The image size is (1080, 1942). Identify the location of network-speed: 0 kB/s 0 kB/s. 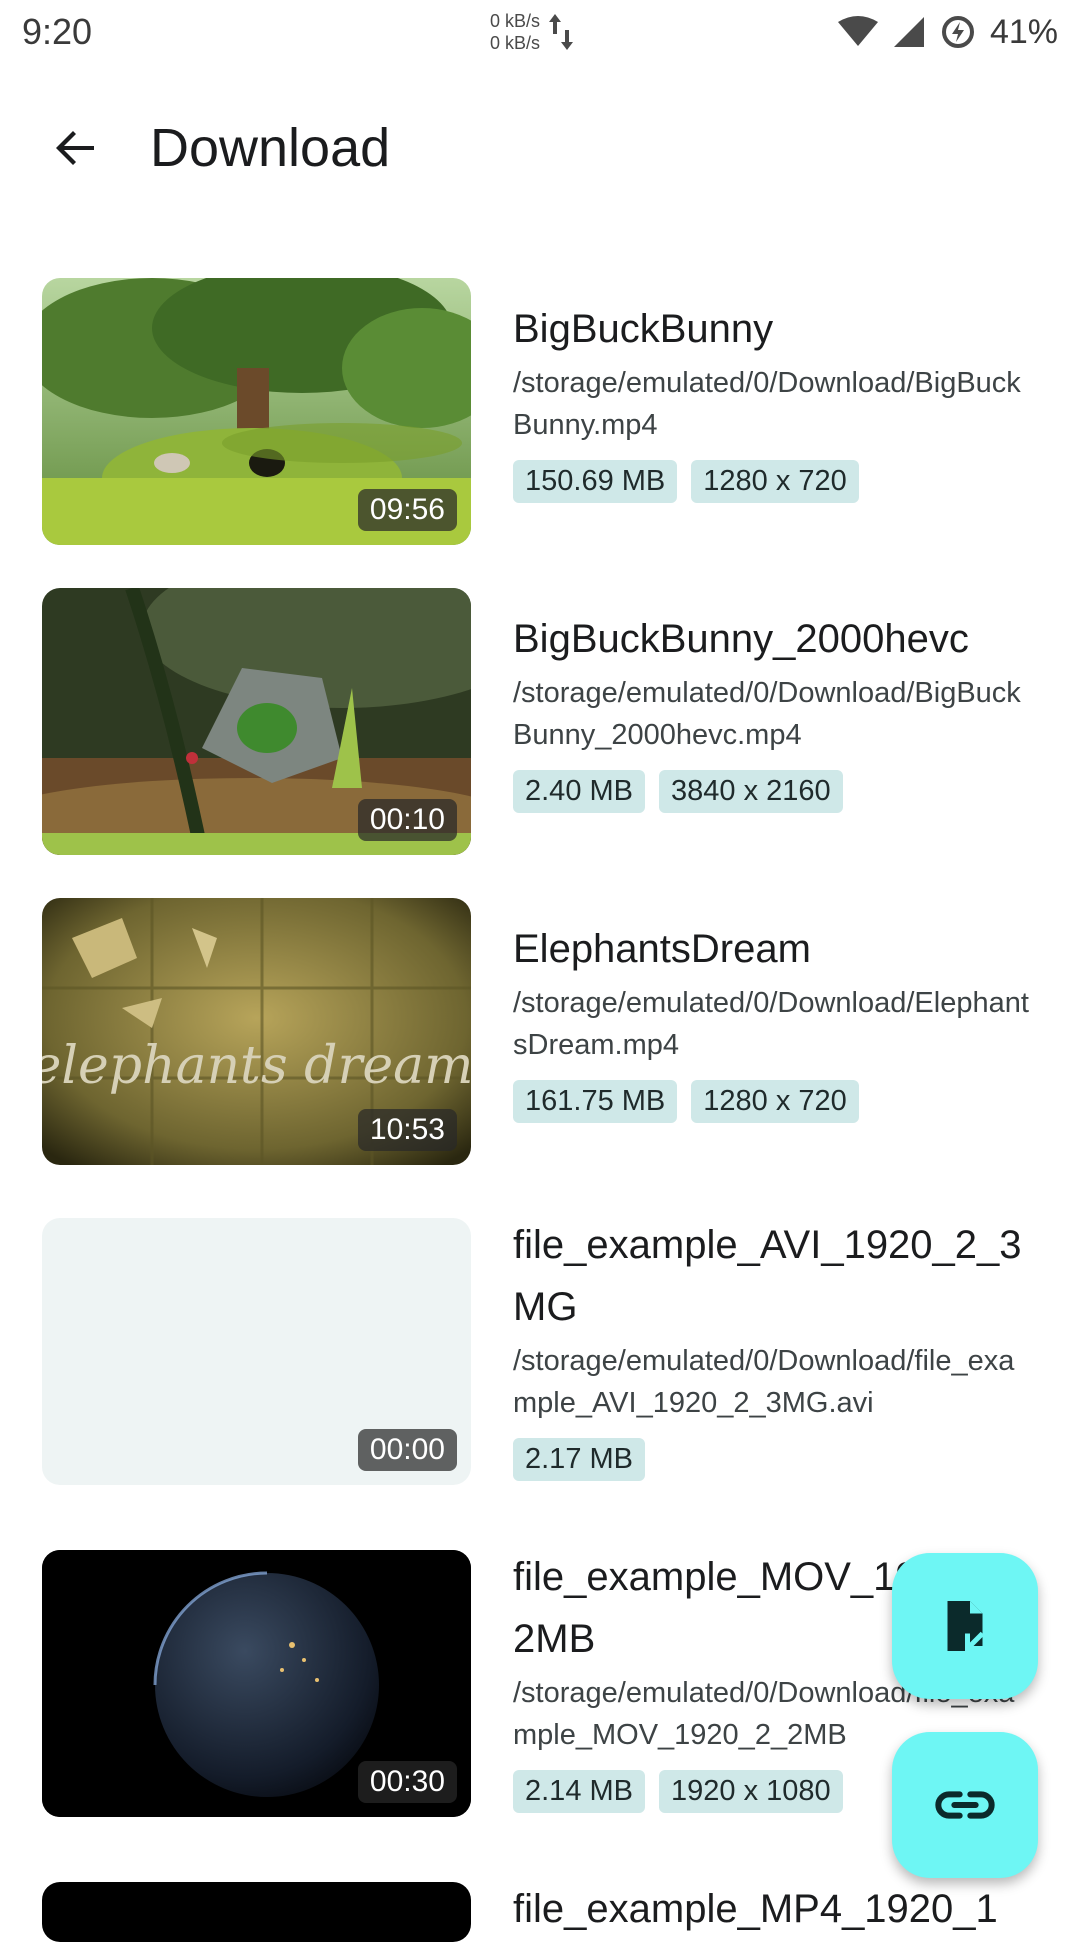
(532, 32).